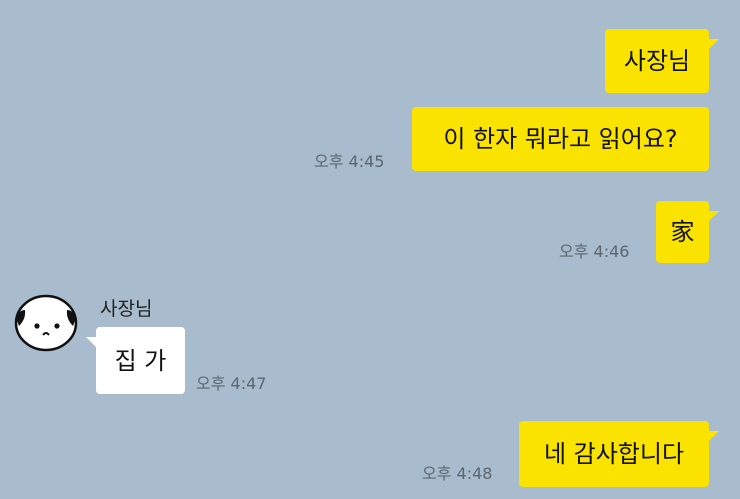 Image resolution: width=740 pixels, height=499 pixels. I want to click on message-bubble-mine: 家, so click(687, 232).